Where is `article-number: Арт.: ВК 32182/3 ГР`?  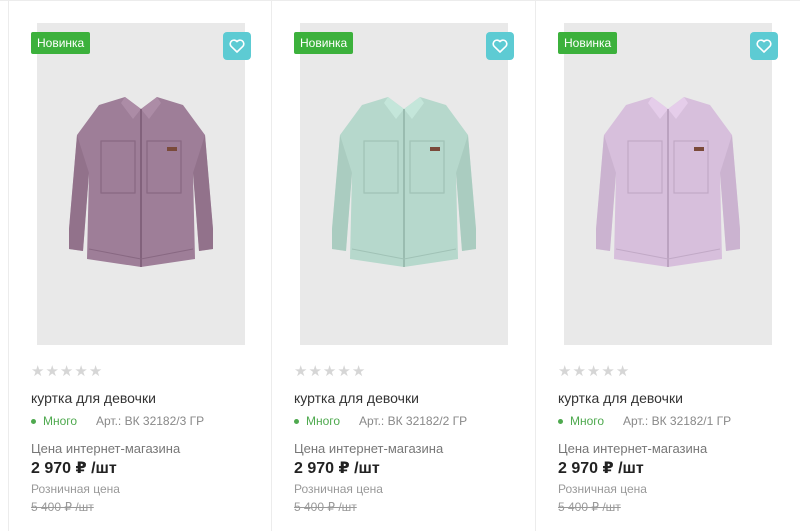 article-number: Арт.: ВК 32182/3 ГР is located at coordinates (150, 421).